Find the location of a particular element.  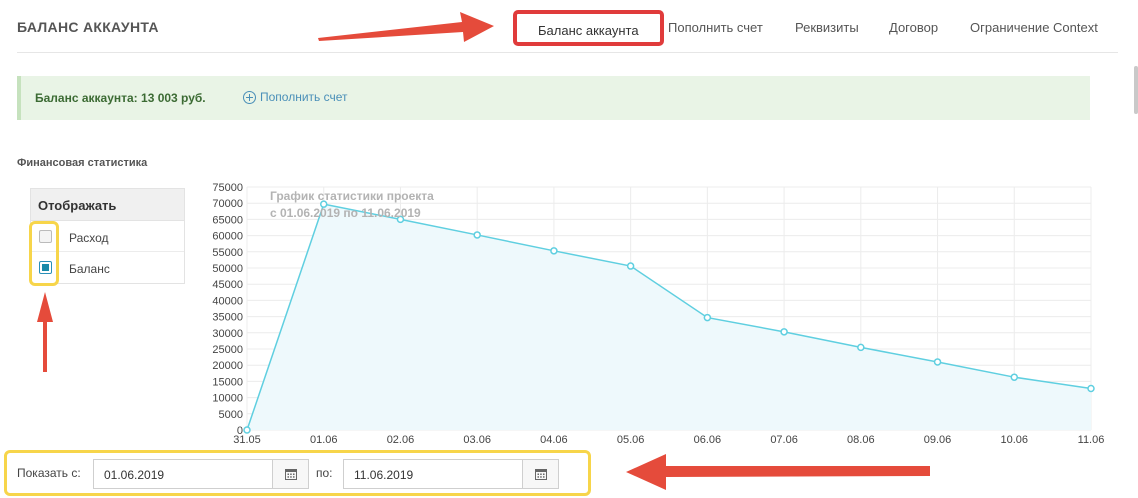

date-from-input: 01.06.2019 is located at coordinates (183, 474).